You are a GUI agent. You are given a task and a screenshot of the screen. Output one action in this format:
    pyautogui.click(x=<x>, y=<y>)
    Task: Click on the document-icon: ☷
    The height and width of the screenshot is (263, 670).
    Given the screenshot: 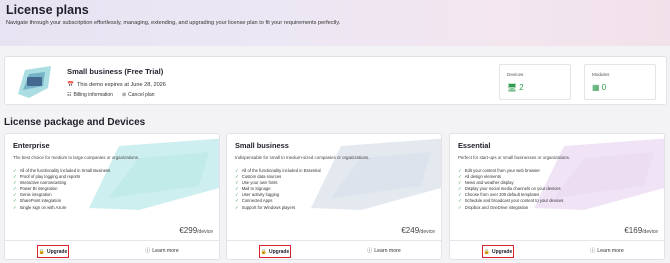 What is the action you would take?
    pyautogui.click(x=69, y=95)
    